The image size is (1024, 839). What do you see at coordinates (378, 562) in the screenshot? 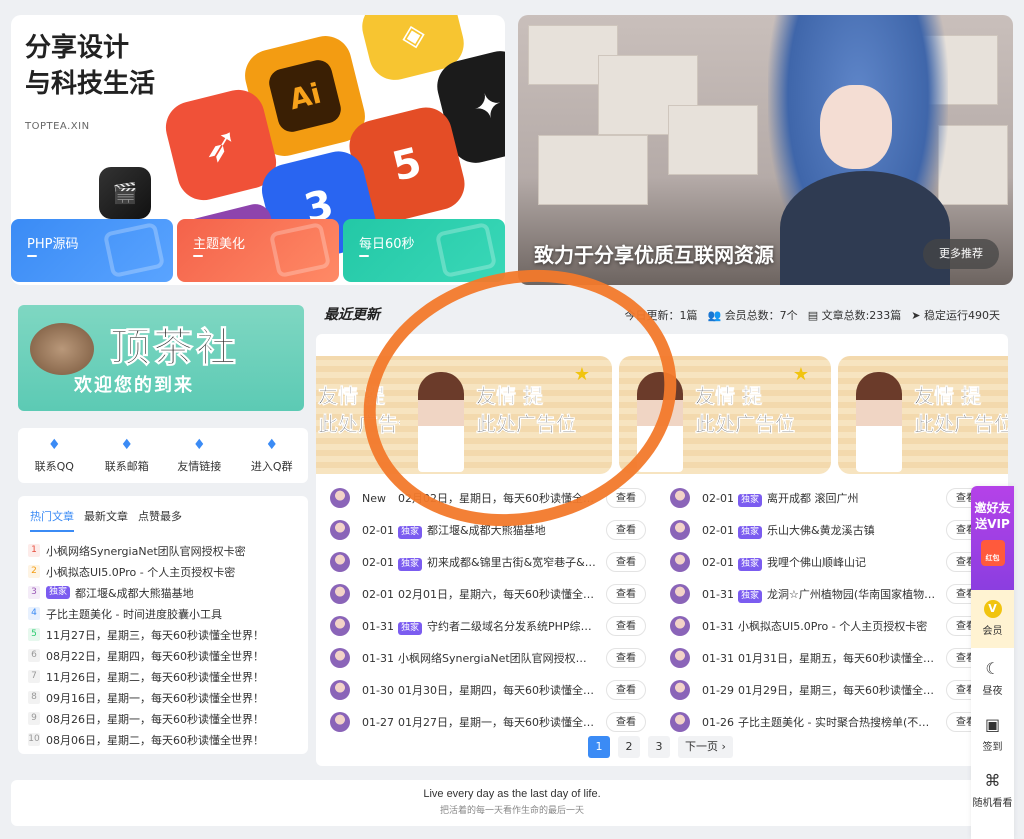
I see `article-date: 02-01` at bounding box center [378, 562].